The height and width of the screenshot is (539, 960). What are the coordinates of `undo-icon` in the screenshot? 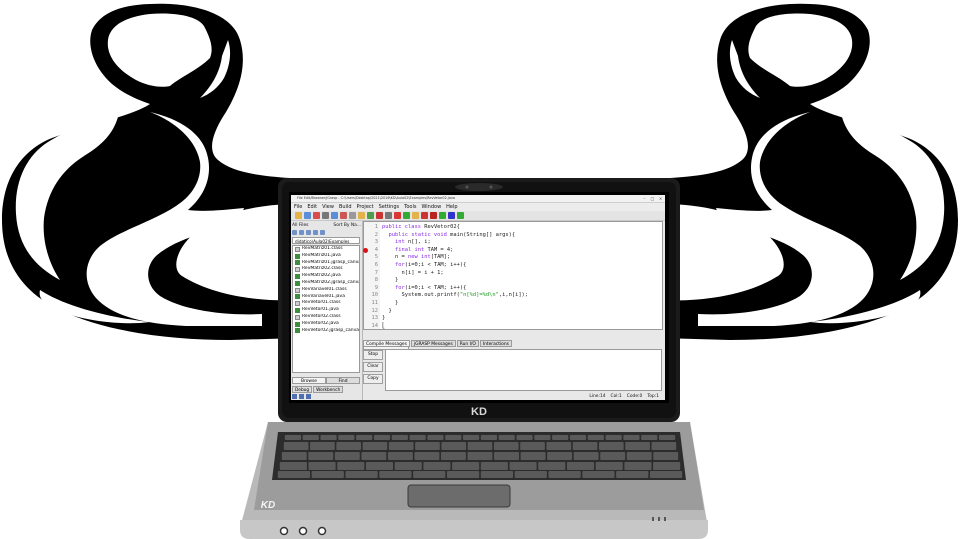 It's located at (424, 215).